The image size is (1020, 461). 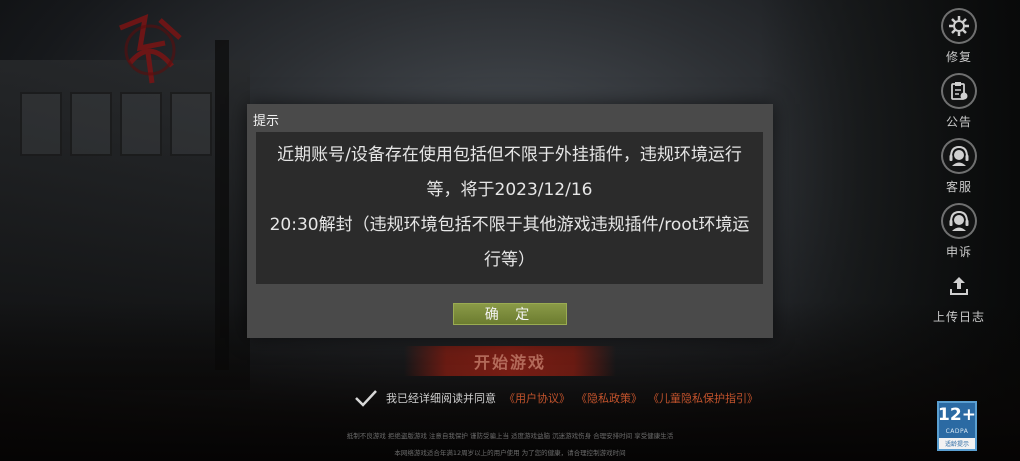 What do you see at coordinates (957, 415) in the screenshot?
I see `age-rating-number: 12+` at bounding box center [957, 415].